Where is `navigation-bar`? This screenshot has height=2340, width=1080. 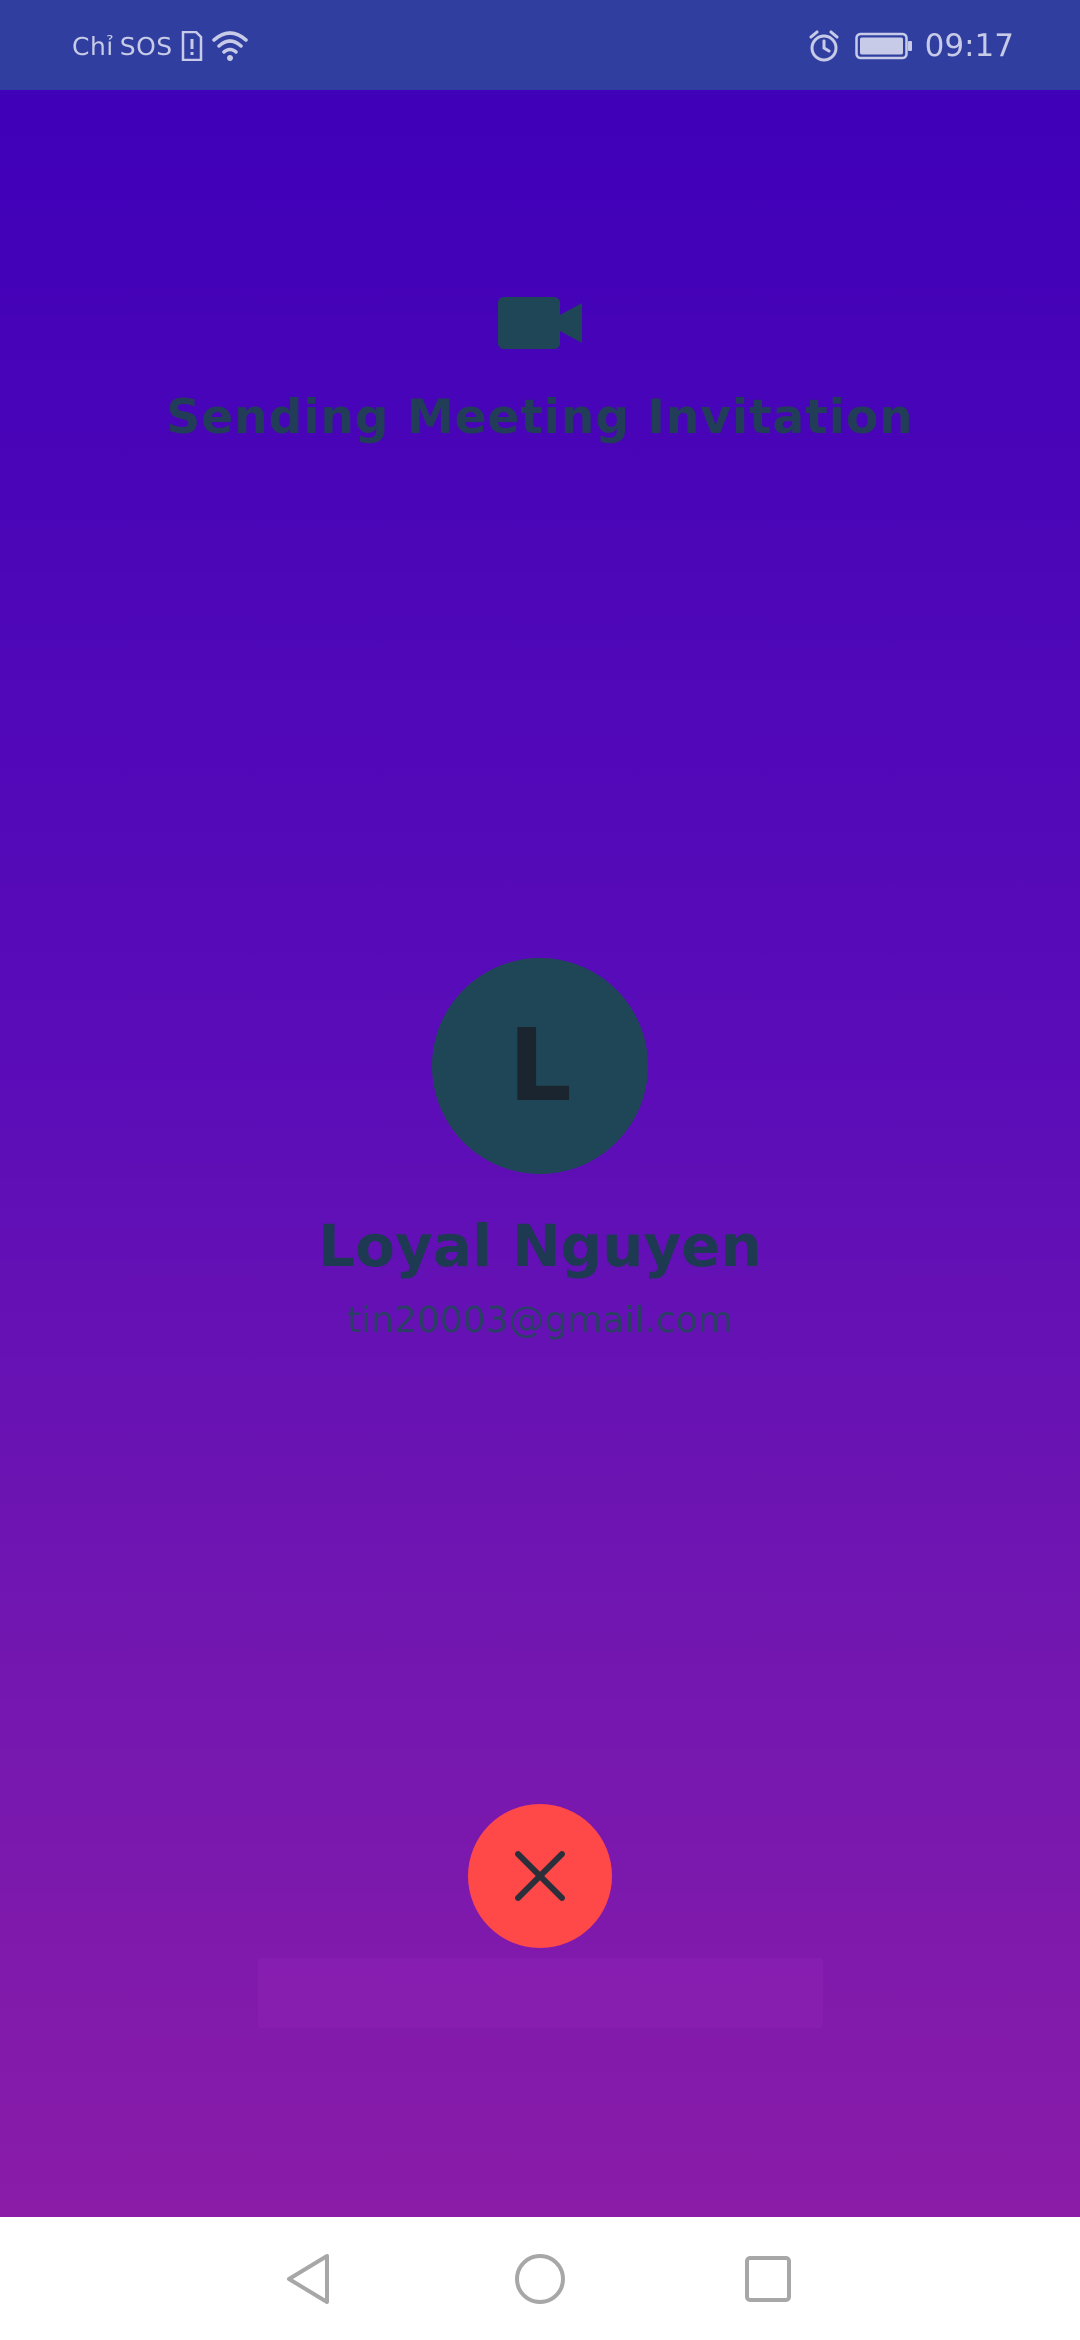 navigation-bar is located at coordinates (540, 2278).